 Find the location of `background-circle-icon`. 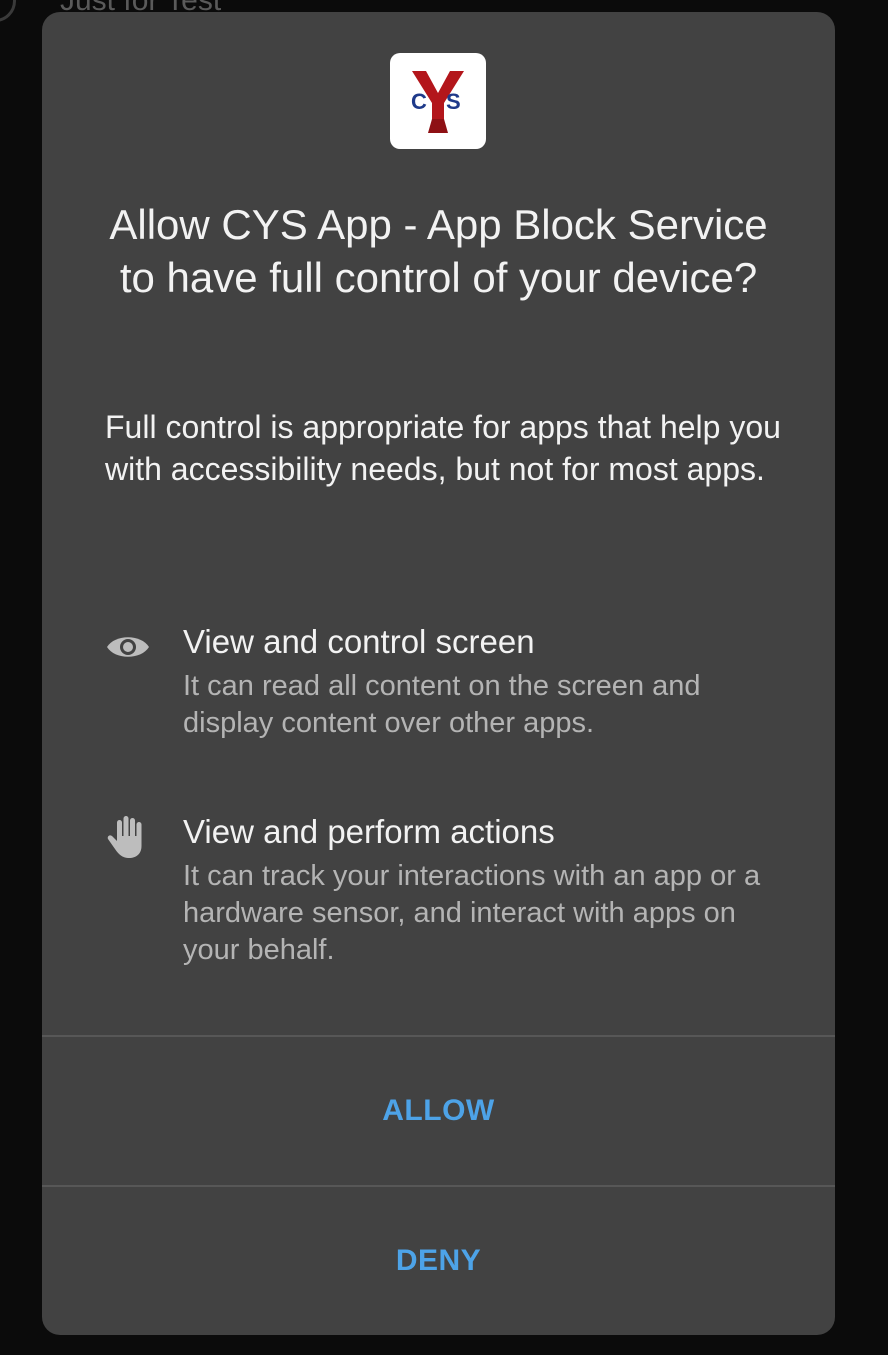

background-circle-icon is located at coordinates (8, 11).